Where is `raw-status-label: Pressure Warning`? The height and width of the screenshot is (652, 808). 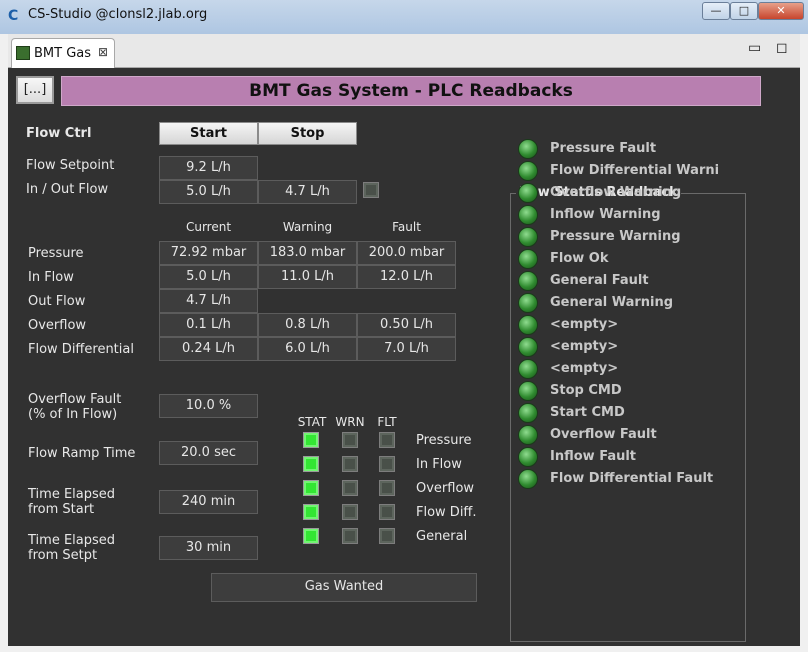
raw-status-label: Pressure Warning is located at coordinates (615, 236).